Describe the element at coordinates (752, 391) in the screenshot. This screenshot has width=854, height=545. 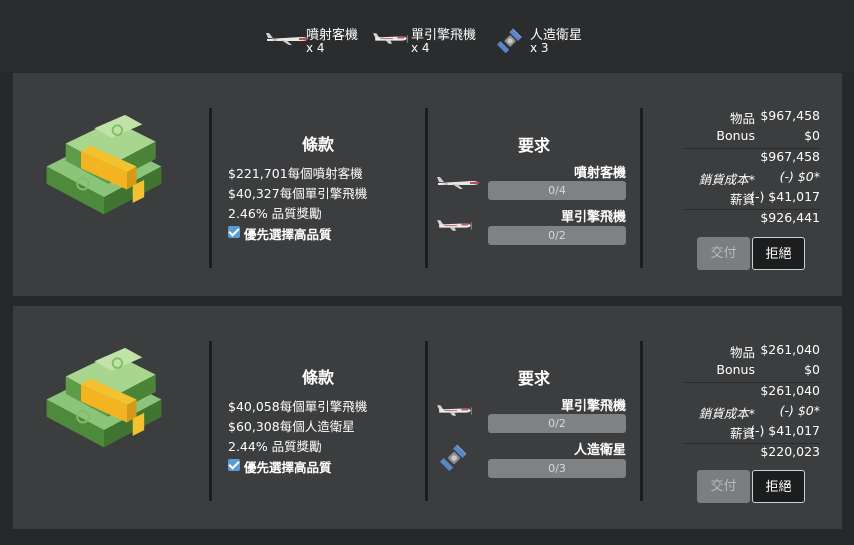
I see `finance-subtotal-row: $261,040` at that location.